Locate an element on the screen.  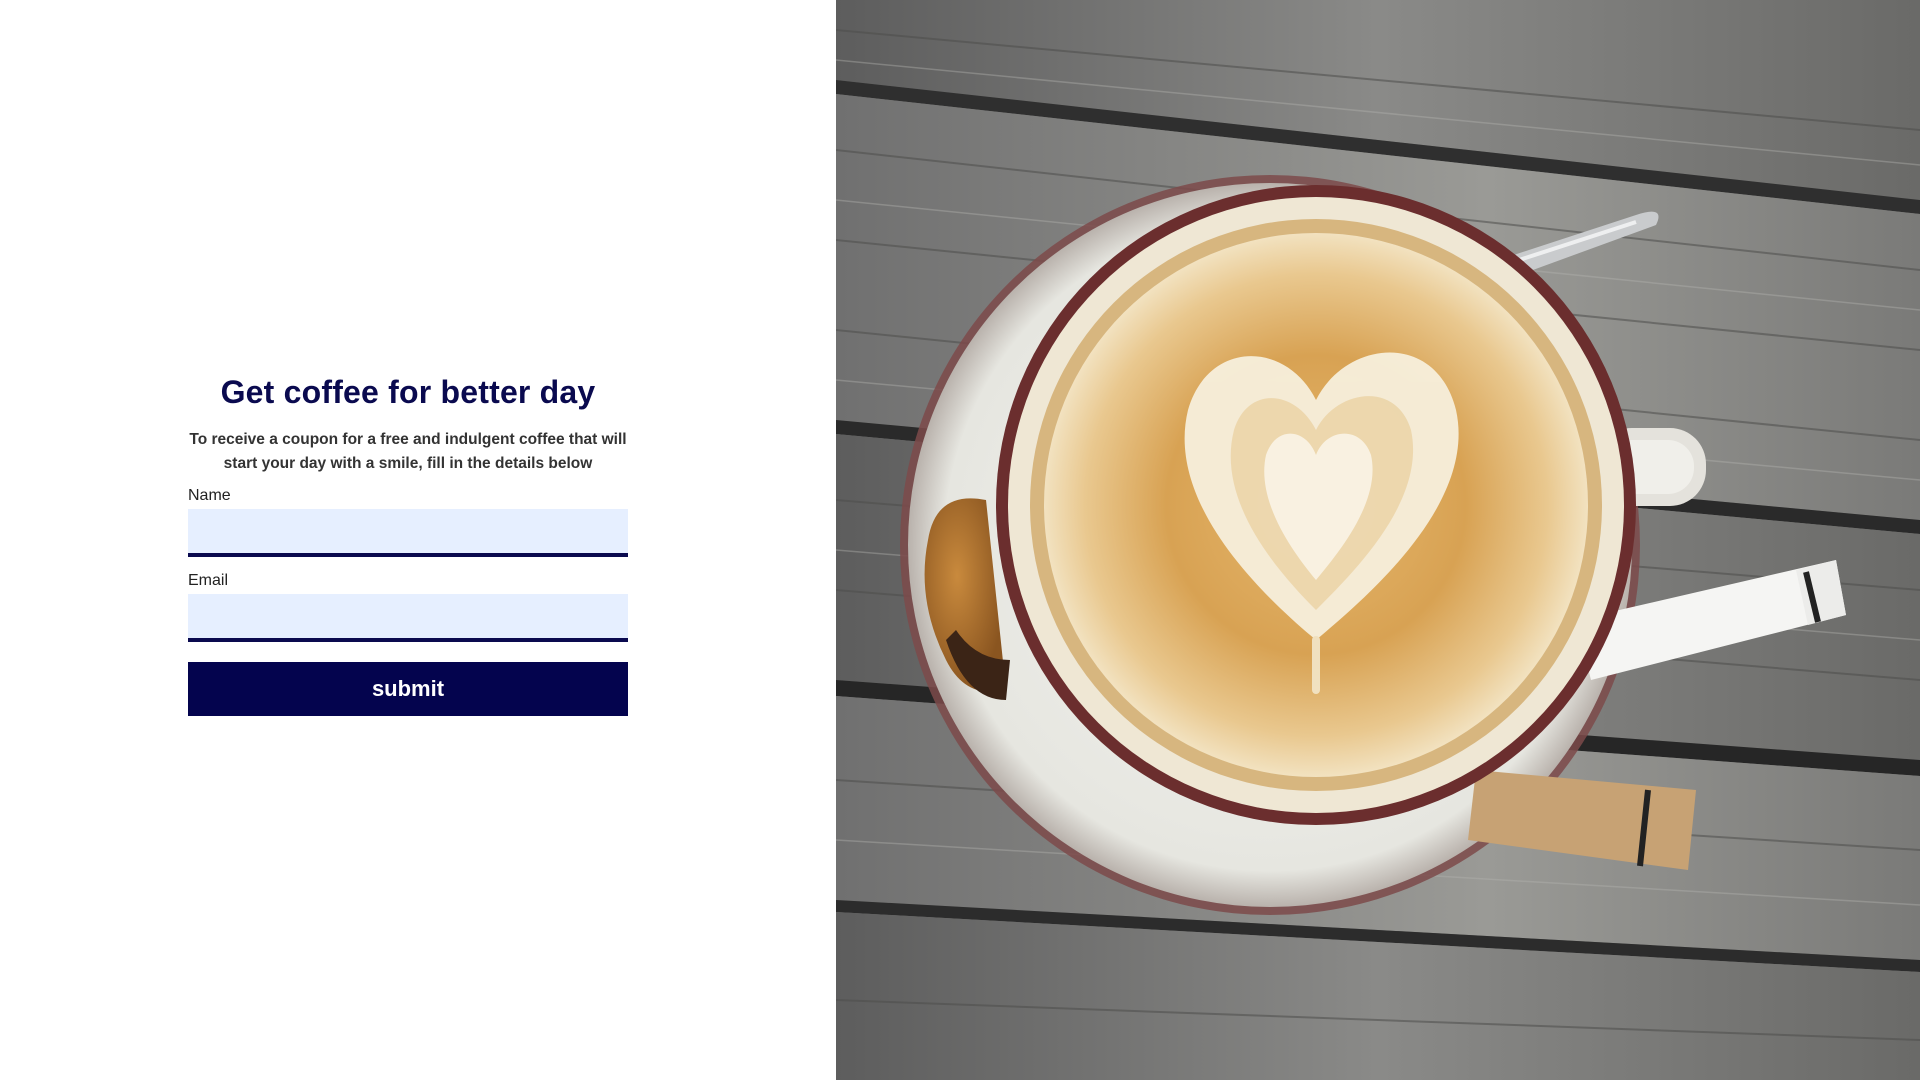
submit-button: submit is located at coordinates (408, 689).